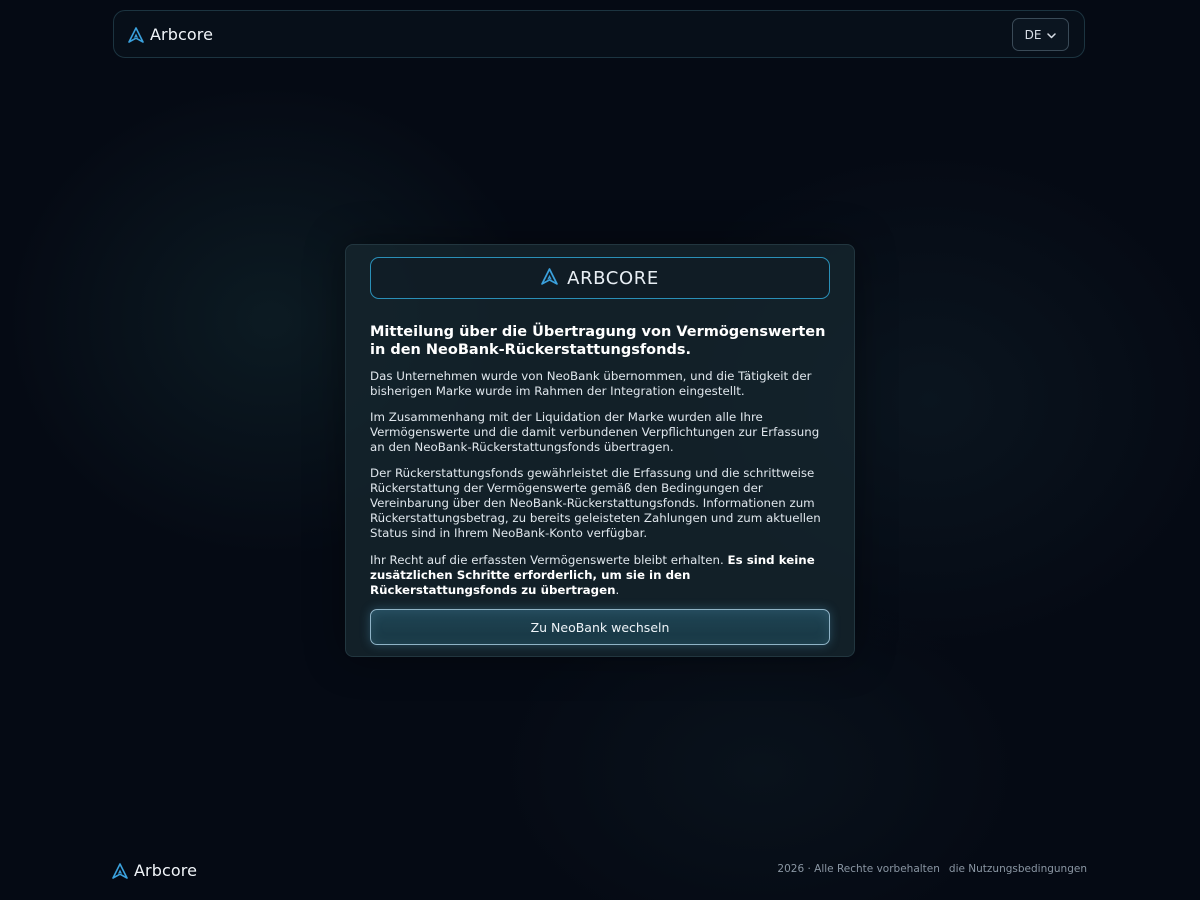  What do you see at coordinates (599, 34) in the screenshot?
I see `top-navbar: Arbcore DE` at bounding box center [599, 34].